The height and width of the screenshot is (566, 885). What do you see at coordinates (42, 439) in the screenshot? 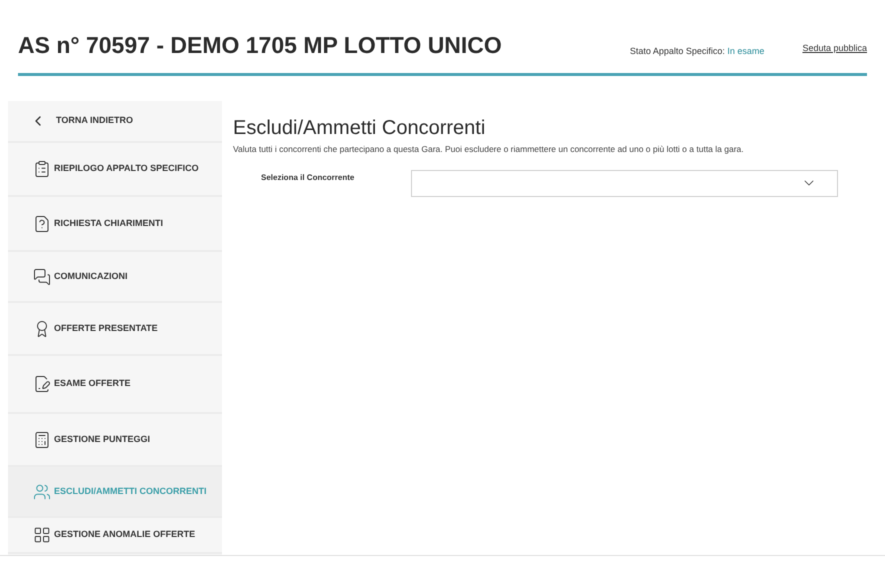
I see `calculator-icon` at bounding box center [42, 439].